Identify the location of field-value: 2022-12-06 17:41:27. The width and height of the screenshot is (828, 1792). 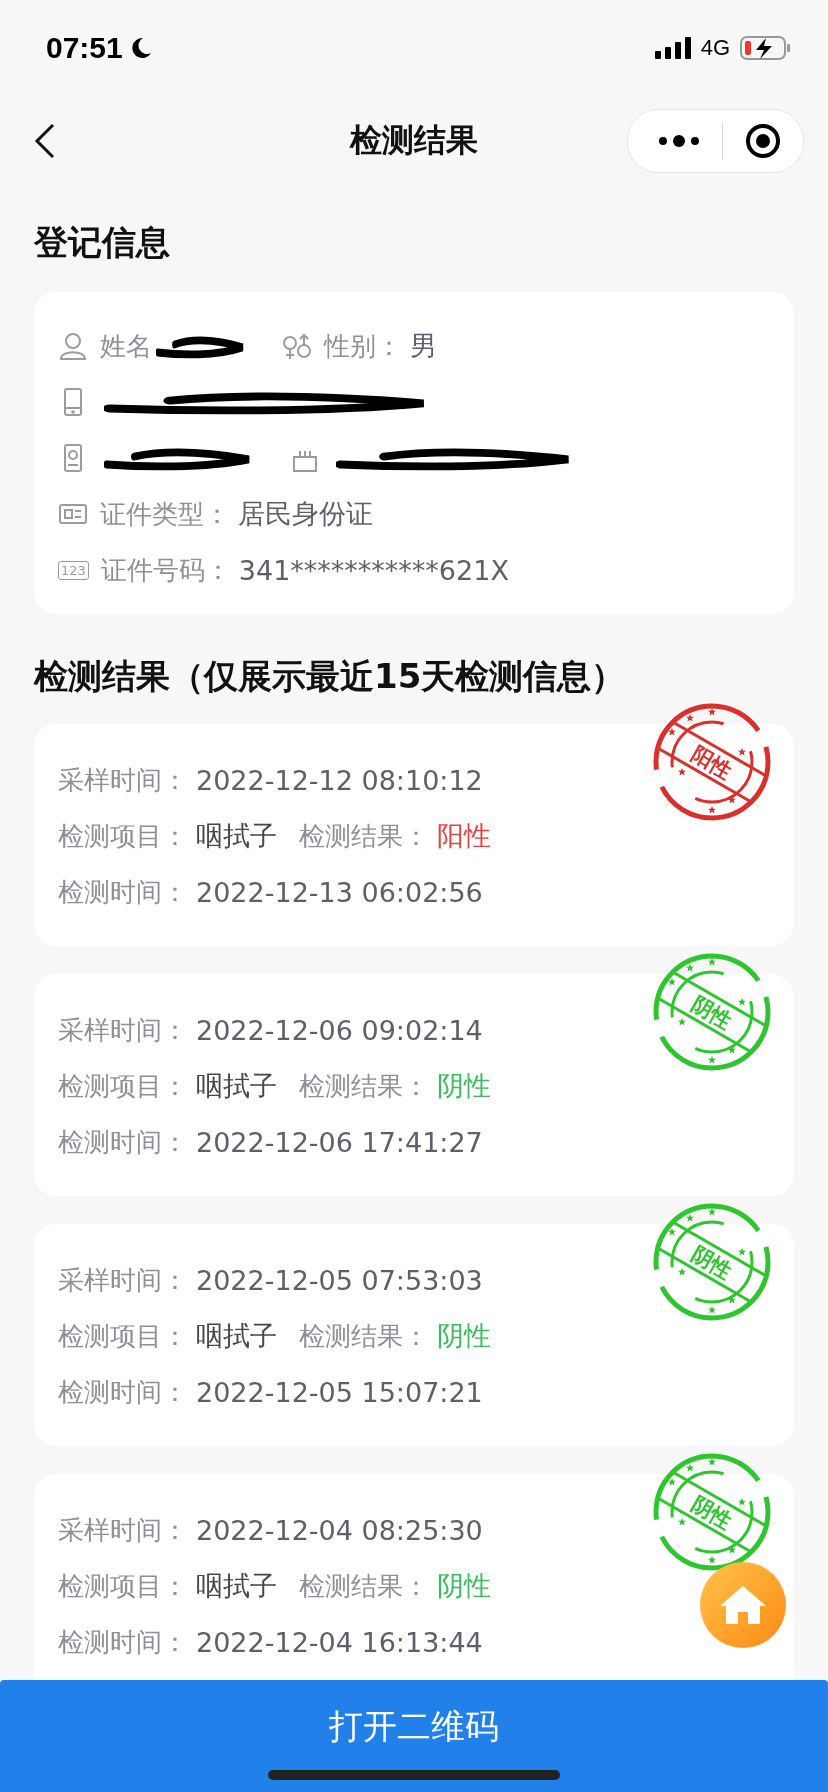
(339, 1142).